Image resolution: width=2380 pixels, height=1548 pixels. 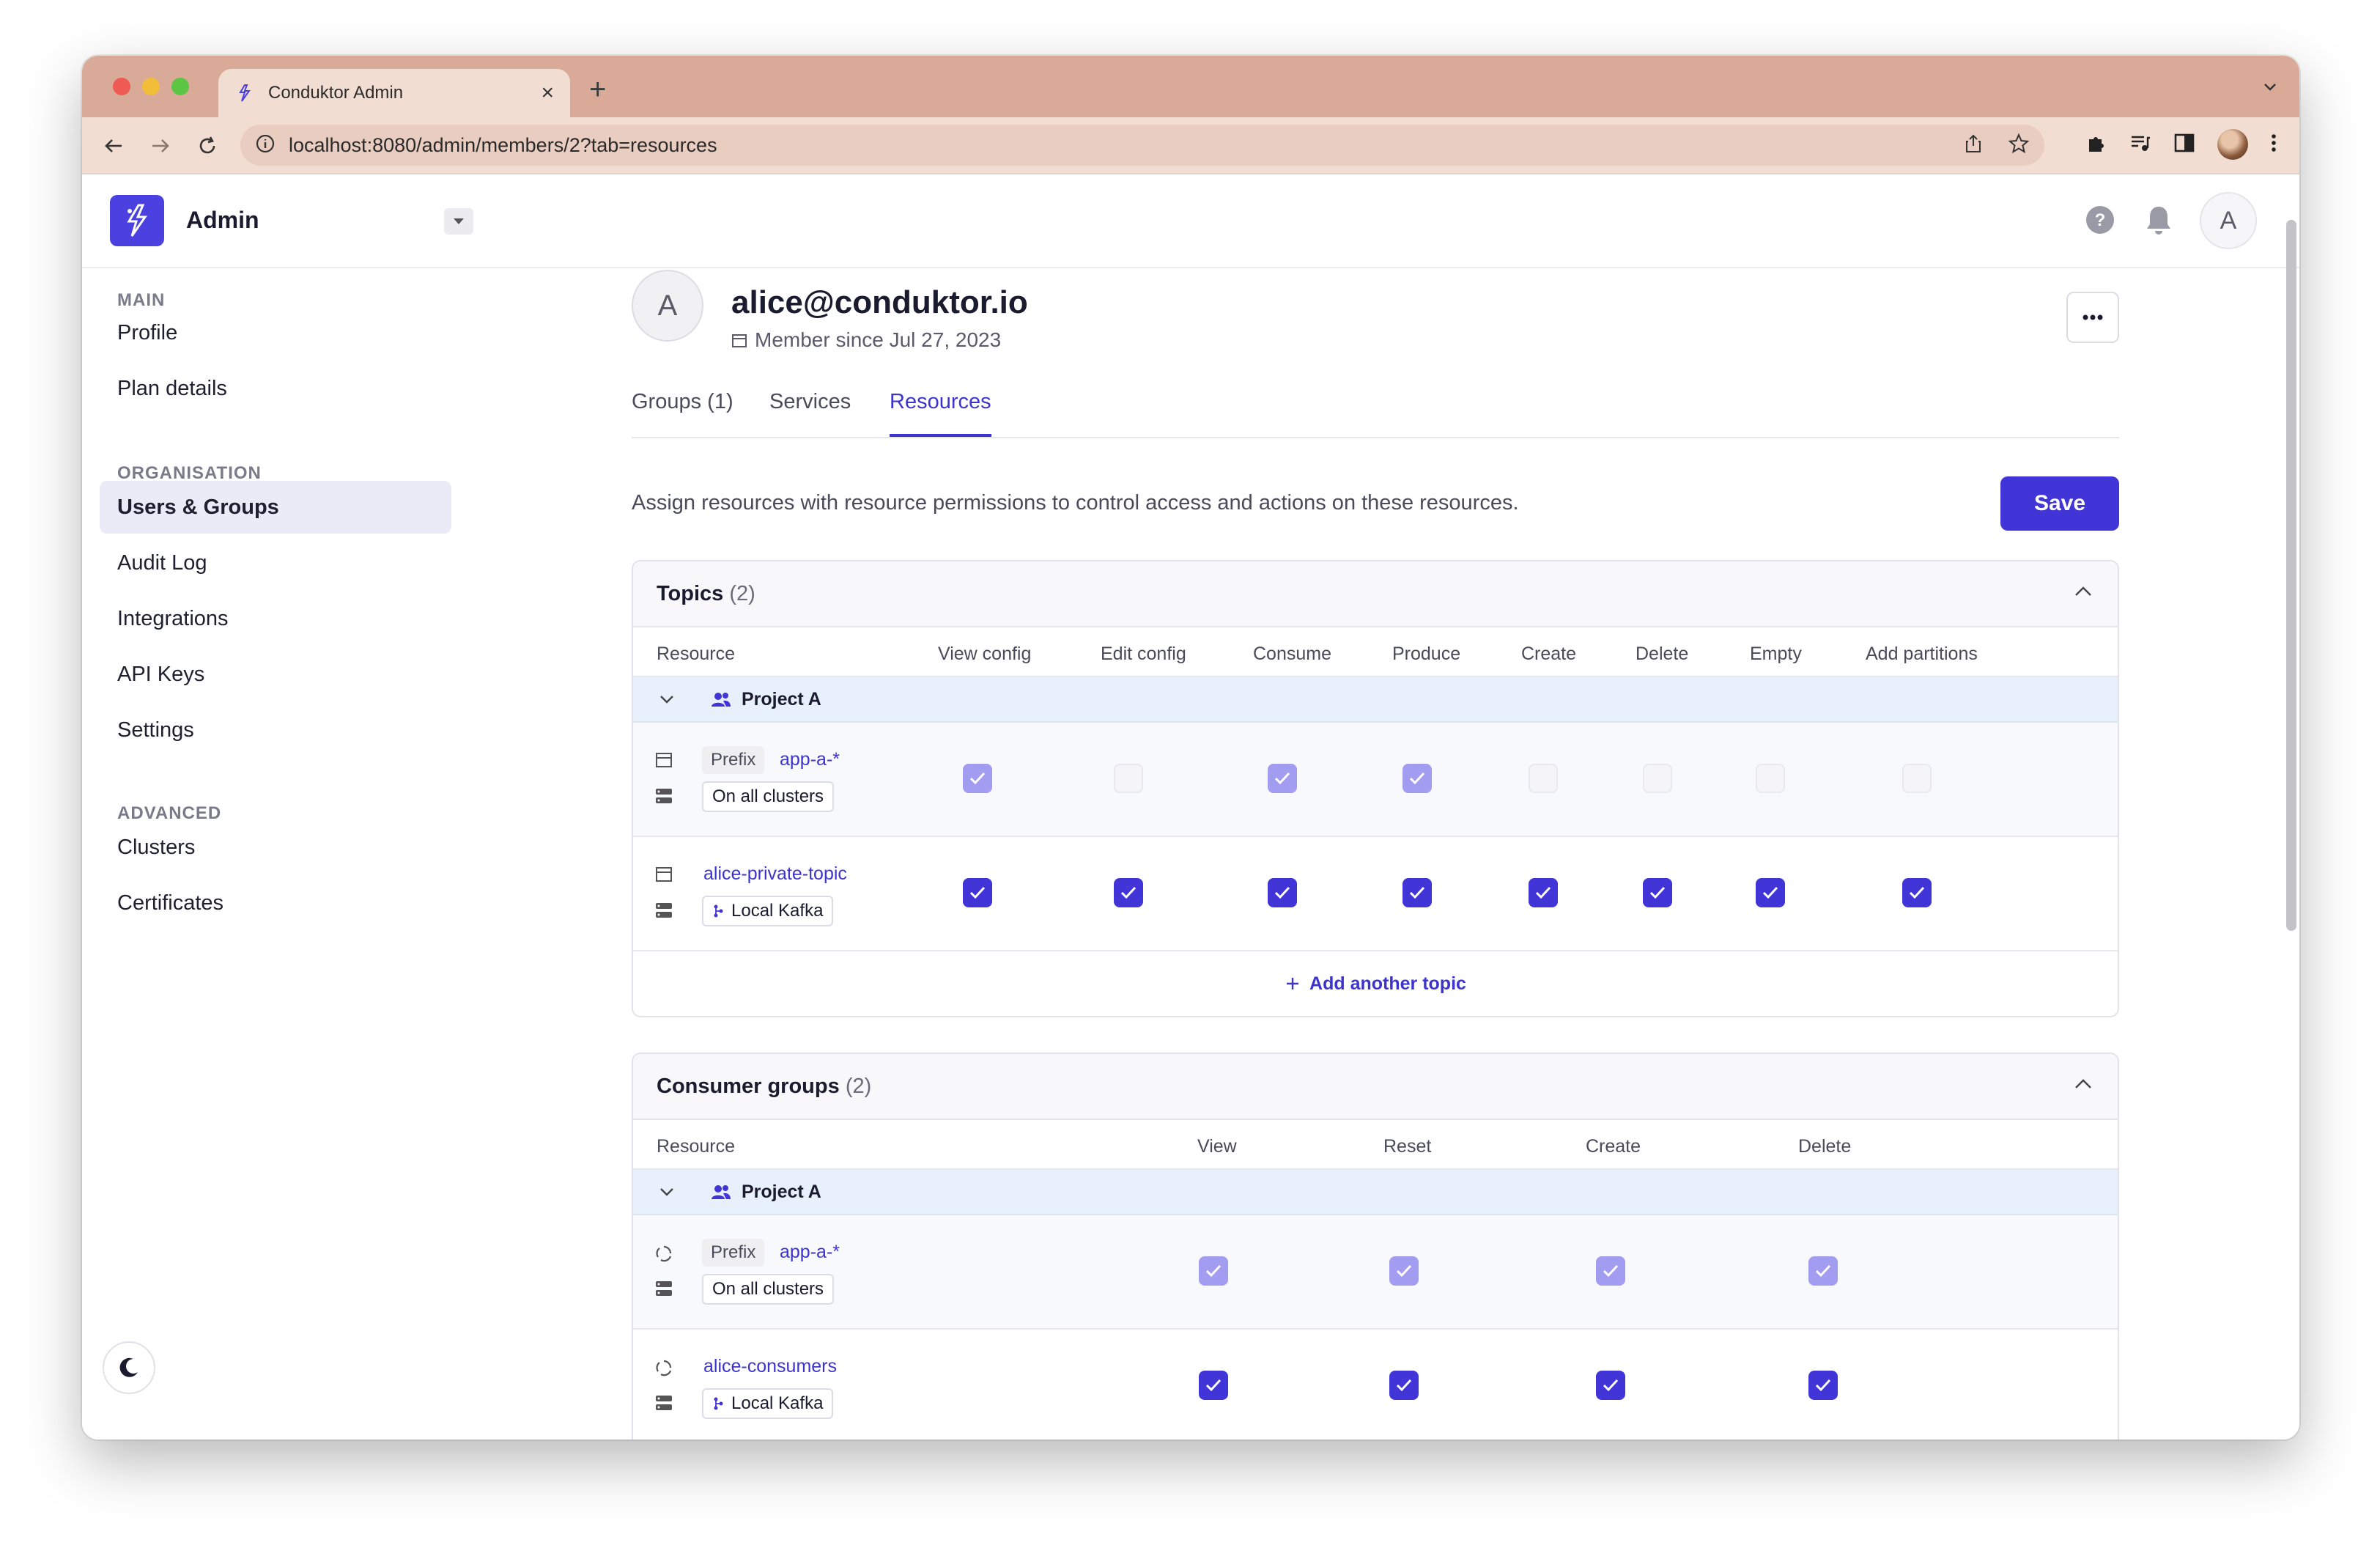 I want to click on sidebar-item-api-keys: API Keys, so click(x=275, y=674).